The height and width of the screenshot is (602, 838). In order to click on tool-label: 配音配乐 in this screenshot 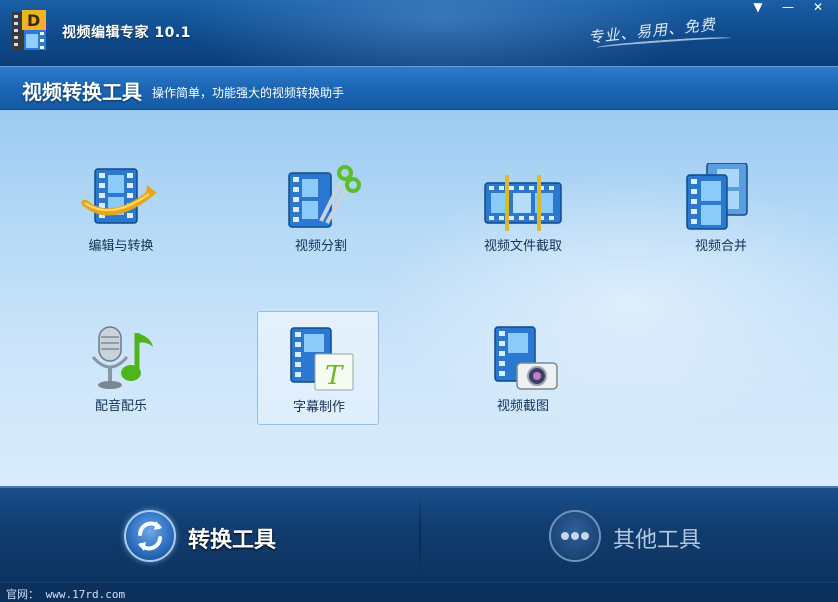, I will do `click(120, 406)`.